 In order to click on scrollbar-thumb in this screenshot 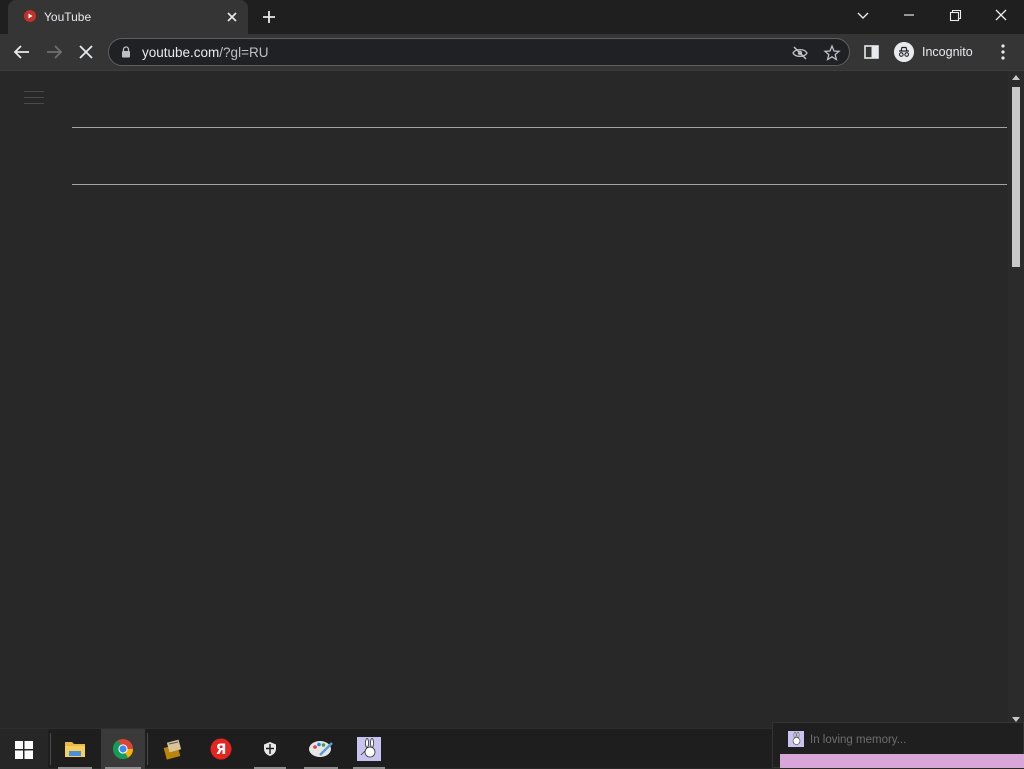, I will do `click(1016, 177)`.